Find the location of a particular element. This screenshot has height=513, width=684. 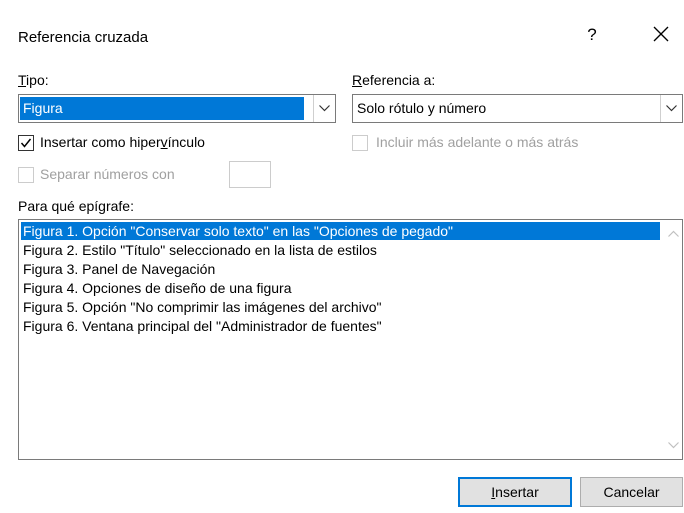

tipo-combobox: Figura is located at coordinates (177, 108).